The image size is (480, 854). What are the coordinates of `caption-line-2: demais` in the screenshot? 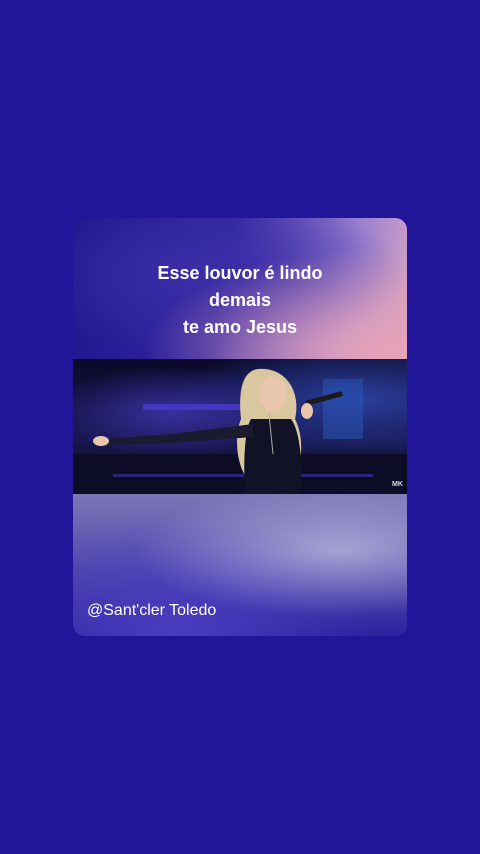 It's located at (240, 300).